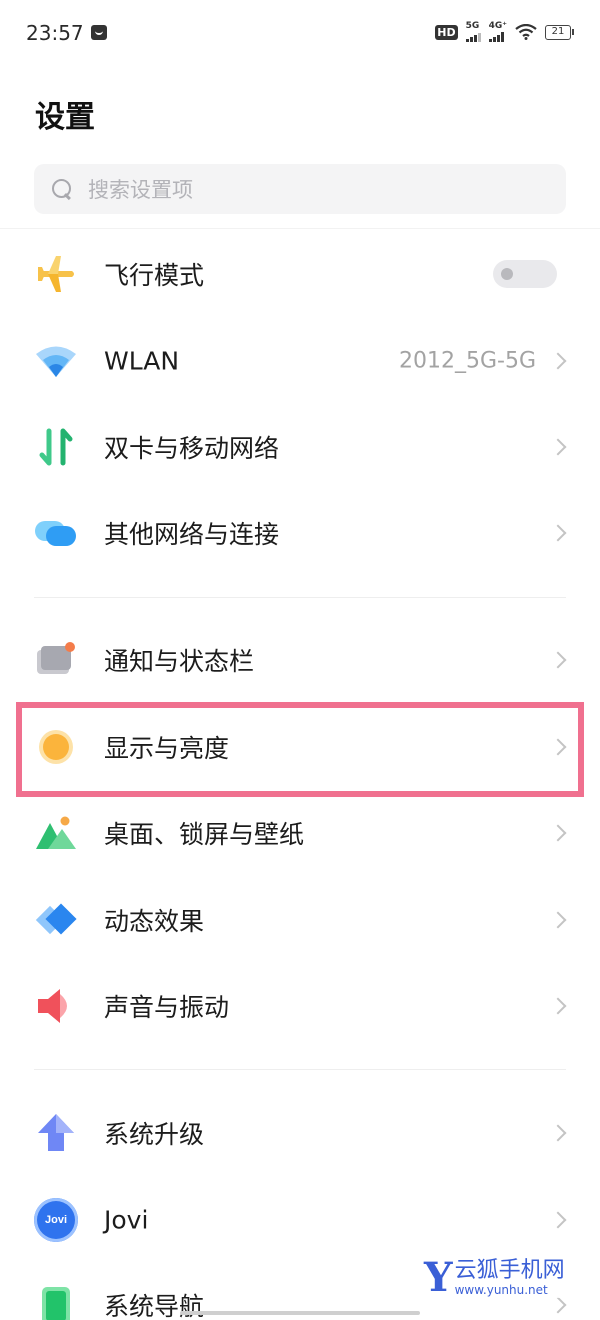 This screenshot has width=600, height=1320. What do you see at coordinates (507, 274) in the screenshot?
I see `toggle-knob` at bounding box center [507, 274].